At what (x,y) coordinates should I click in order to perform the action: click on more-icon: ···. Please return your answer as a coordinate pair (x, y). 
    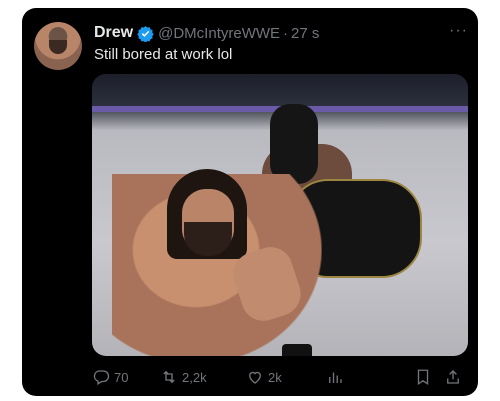
    Looking at the image, I should click on (458, 31).